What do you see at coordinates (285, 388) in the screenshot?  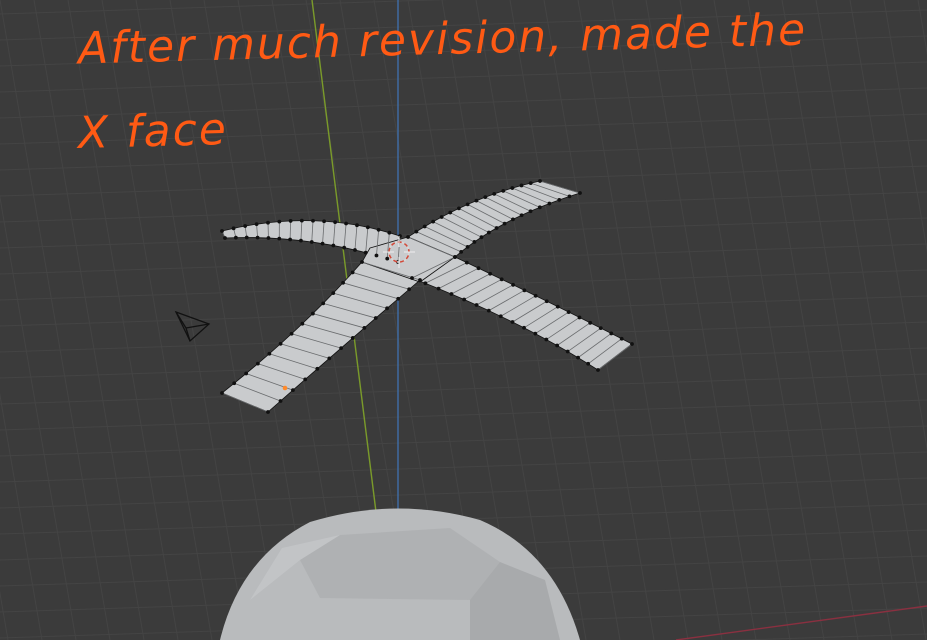 I see `selected-vertex` at bounding box center [285, 388].